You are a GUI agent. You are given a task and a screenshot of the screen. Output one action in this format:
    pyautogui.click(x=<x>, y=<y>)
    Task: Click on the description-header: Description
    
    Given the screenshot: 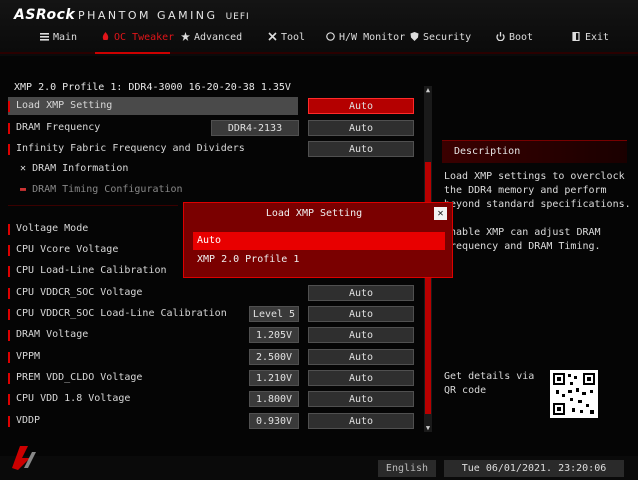 What is the action you would take?
    pyautogui.click(x=534, y=151)
    